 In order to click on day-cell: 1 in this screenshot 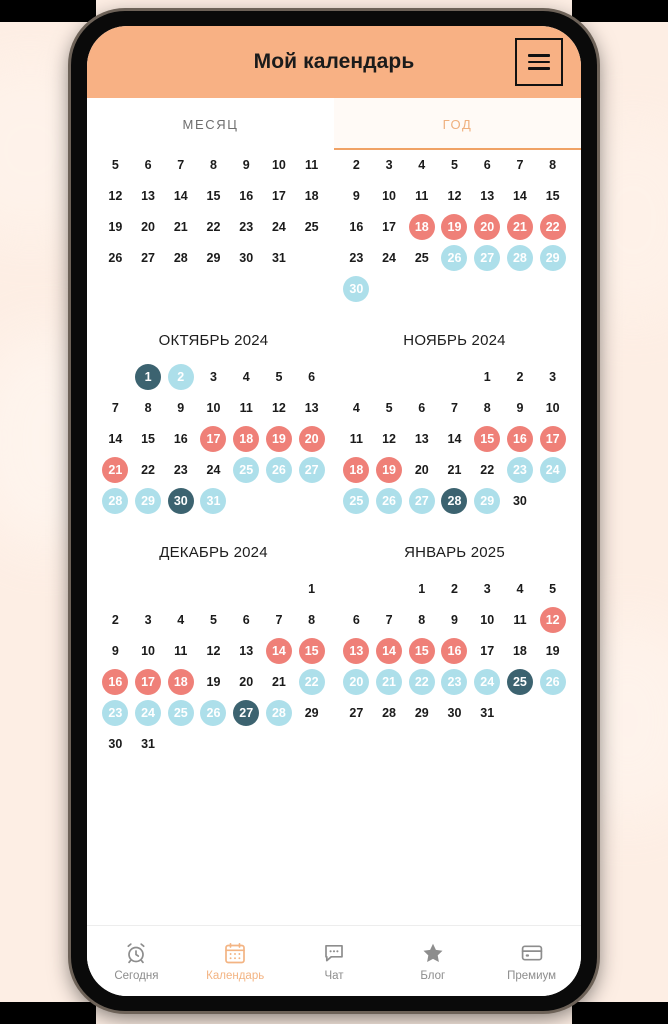, I will do `click(148, 377)`.